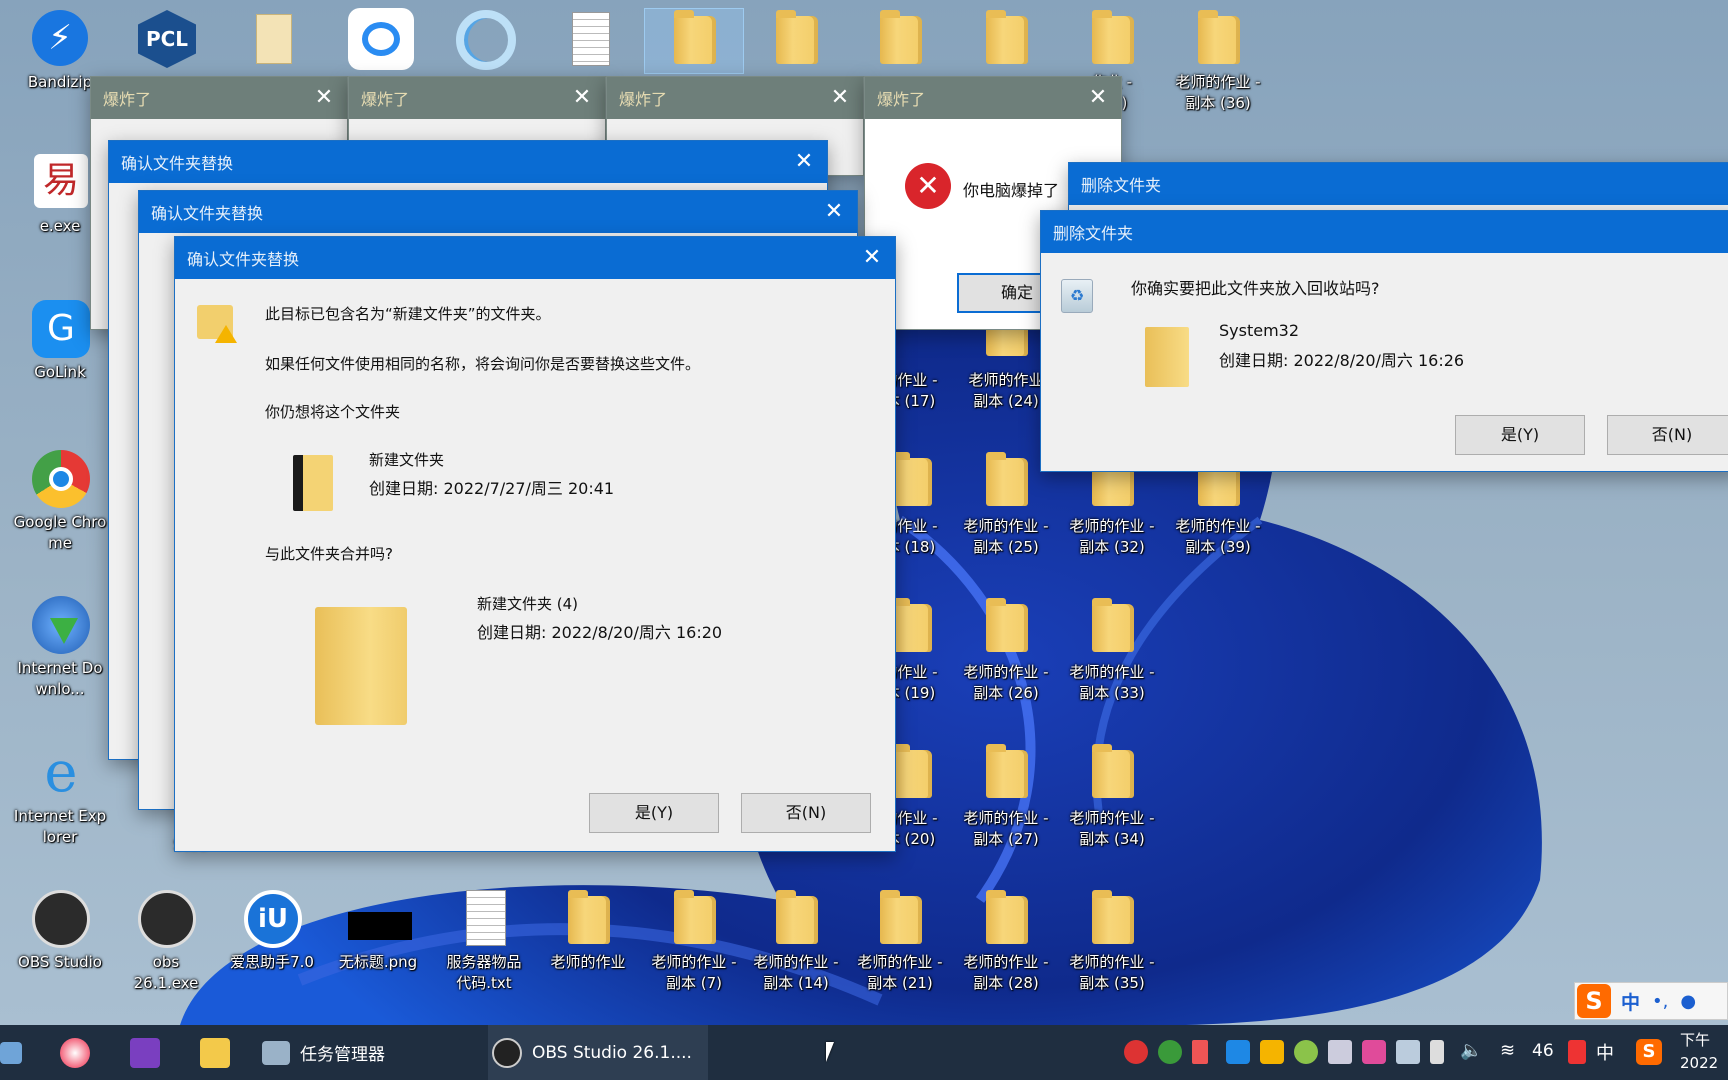  I want to click on desktop-icon-i4: iU 爱思助手7.0, so click(272, 930).